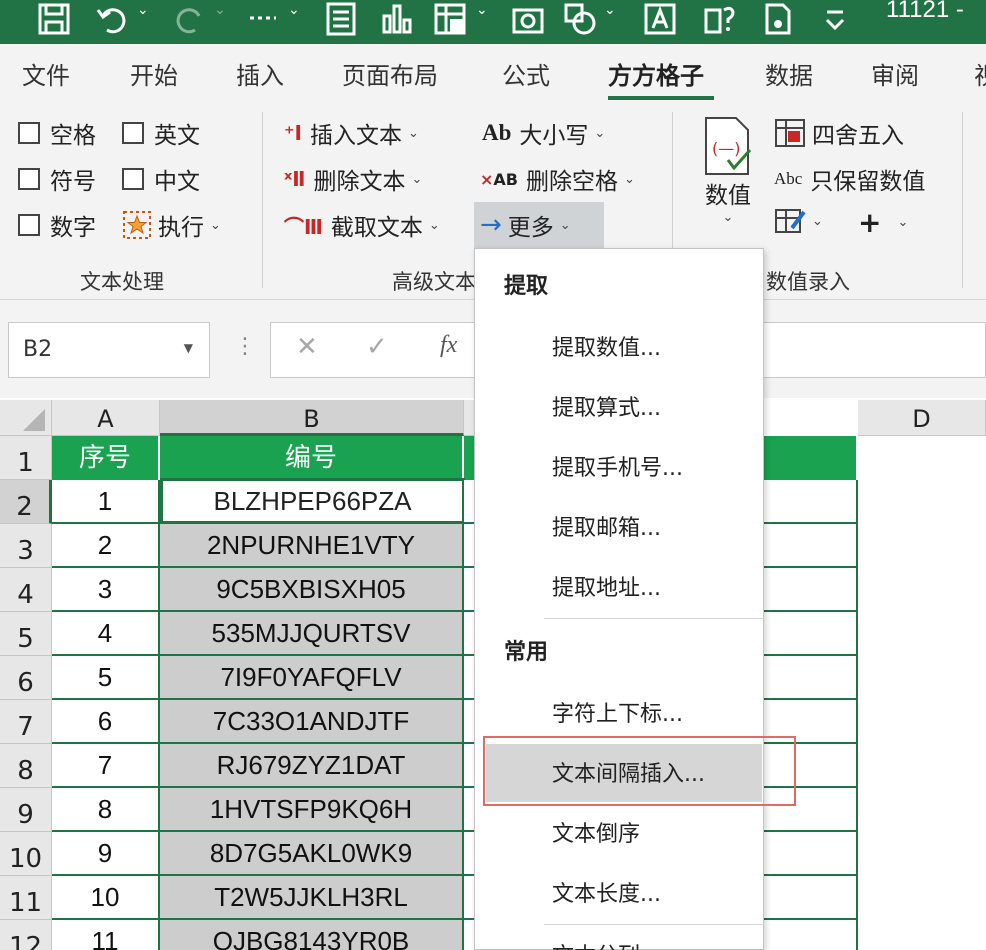  What do you see at coordinates (312, 898) in the screenshot?
I see `table-cell-code: T2W5JJKLH3RL` at bounding box center [312, 898].